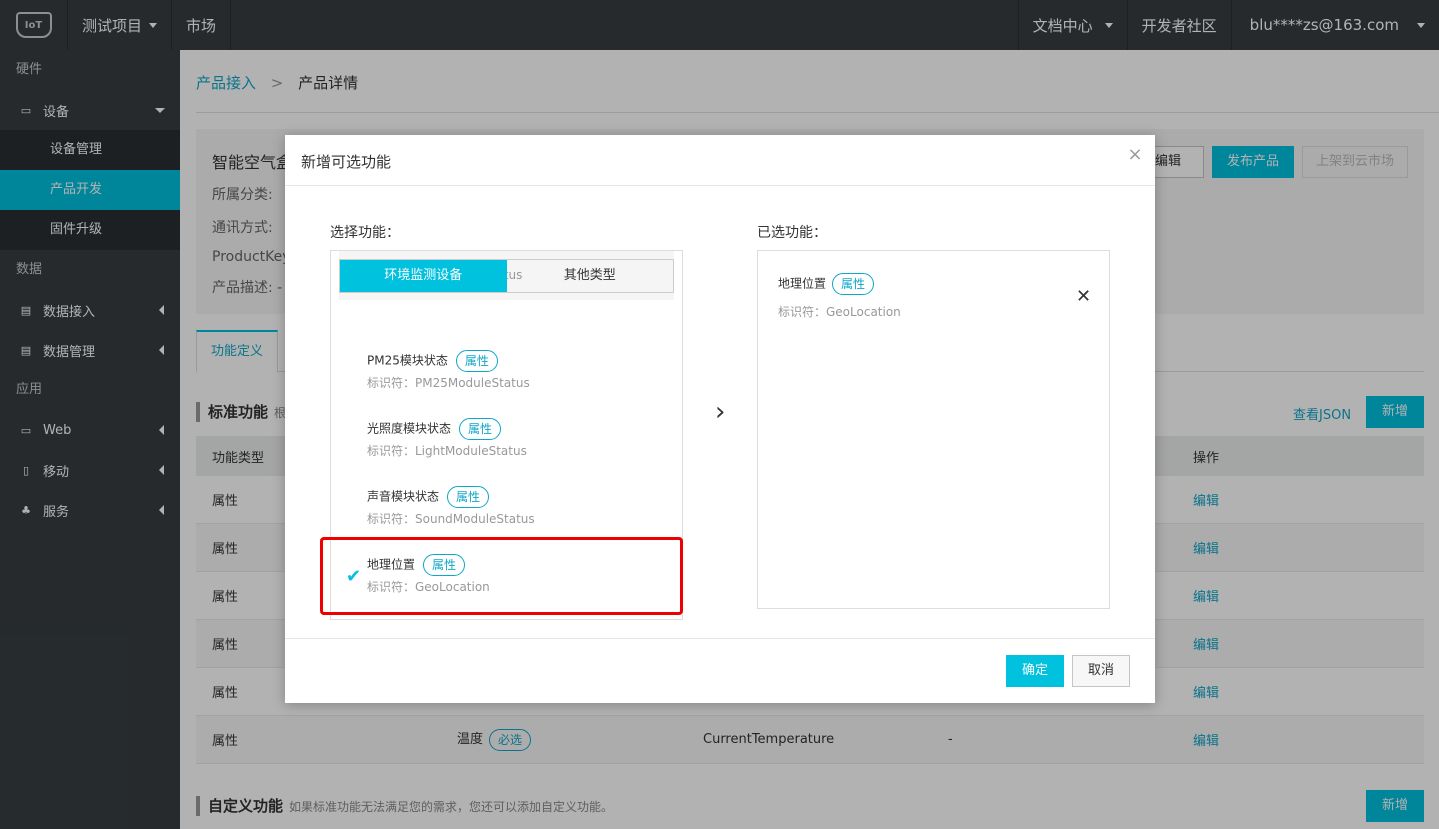 The height and width of the screenshot is (829, 1439). Describe the element at coordinates (839, 312) in the screenshot. I see `function-identifier: 标识符：GeoLocation` at that location.